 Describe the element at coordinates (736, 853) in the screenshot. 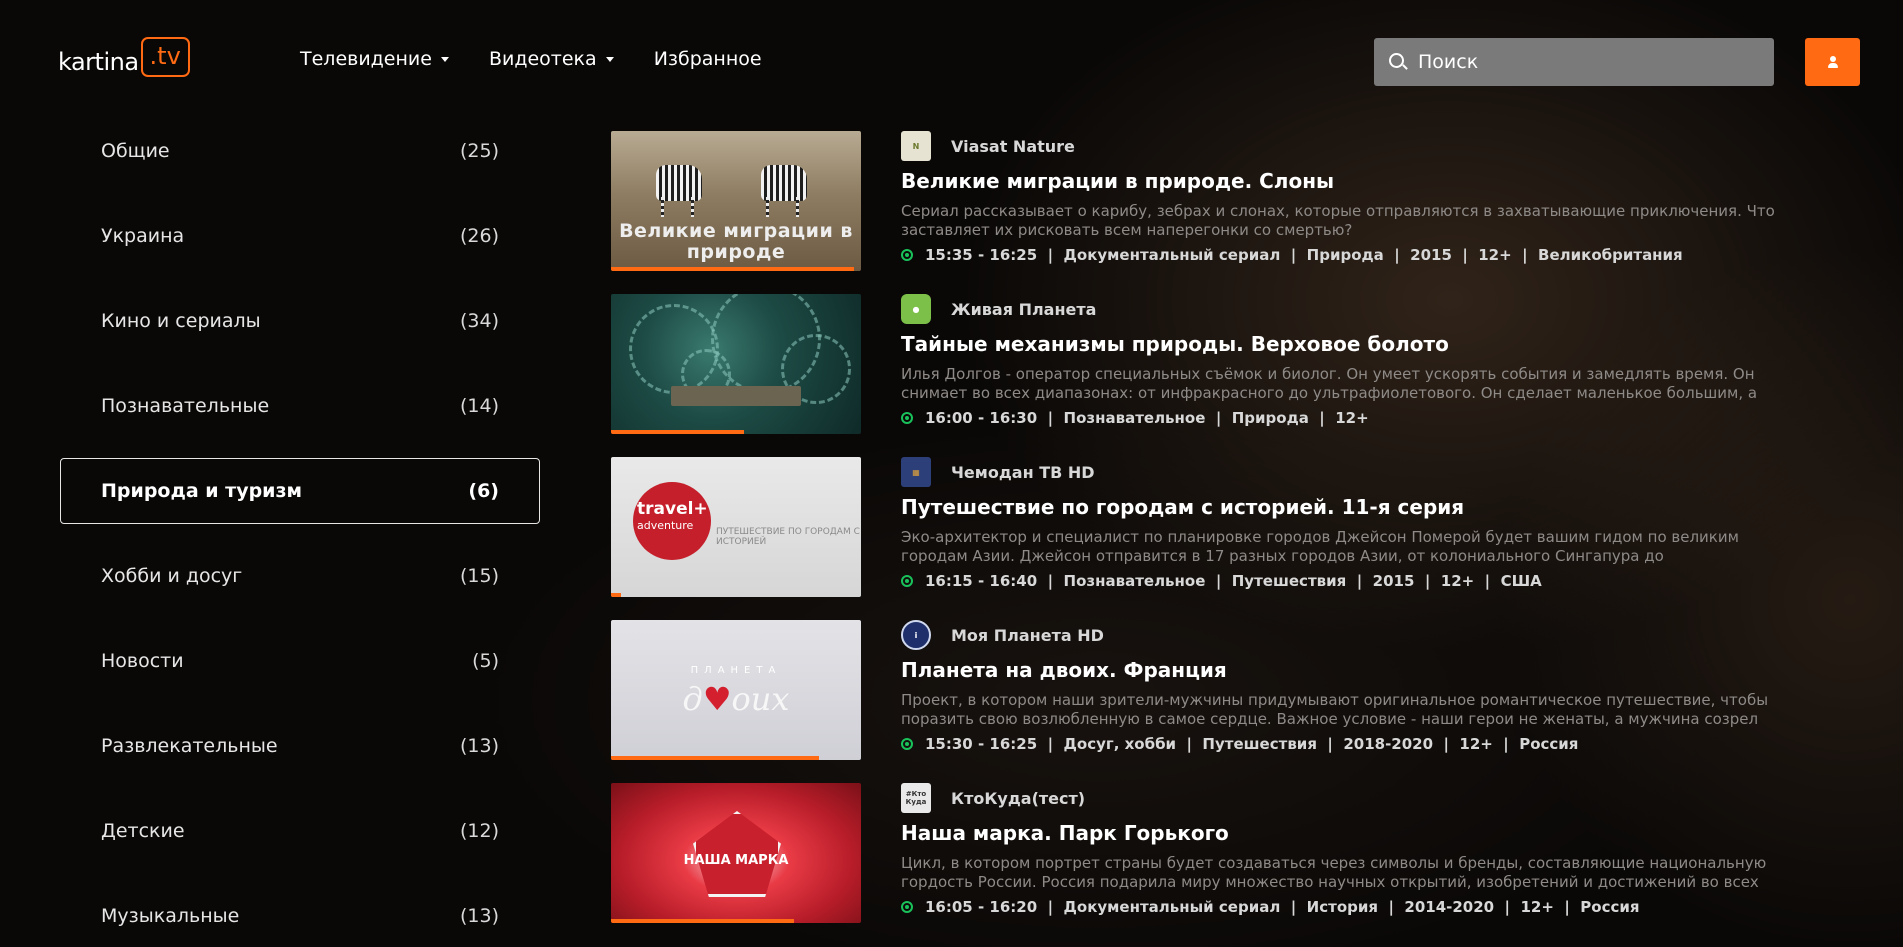

I see `program-thumbnail: НАША МАРКА` at that location.